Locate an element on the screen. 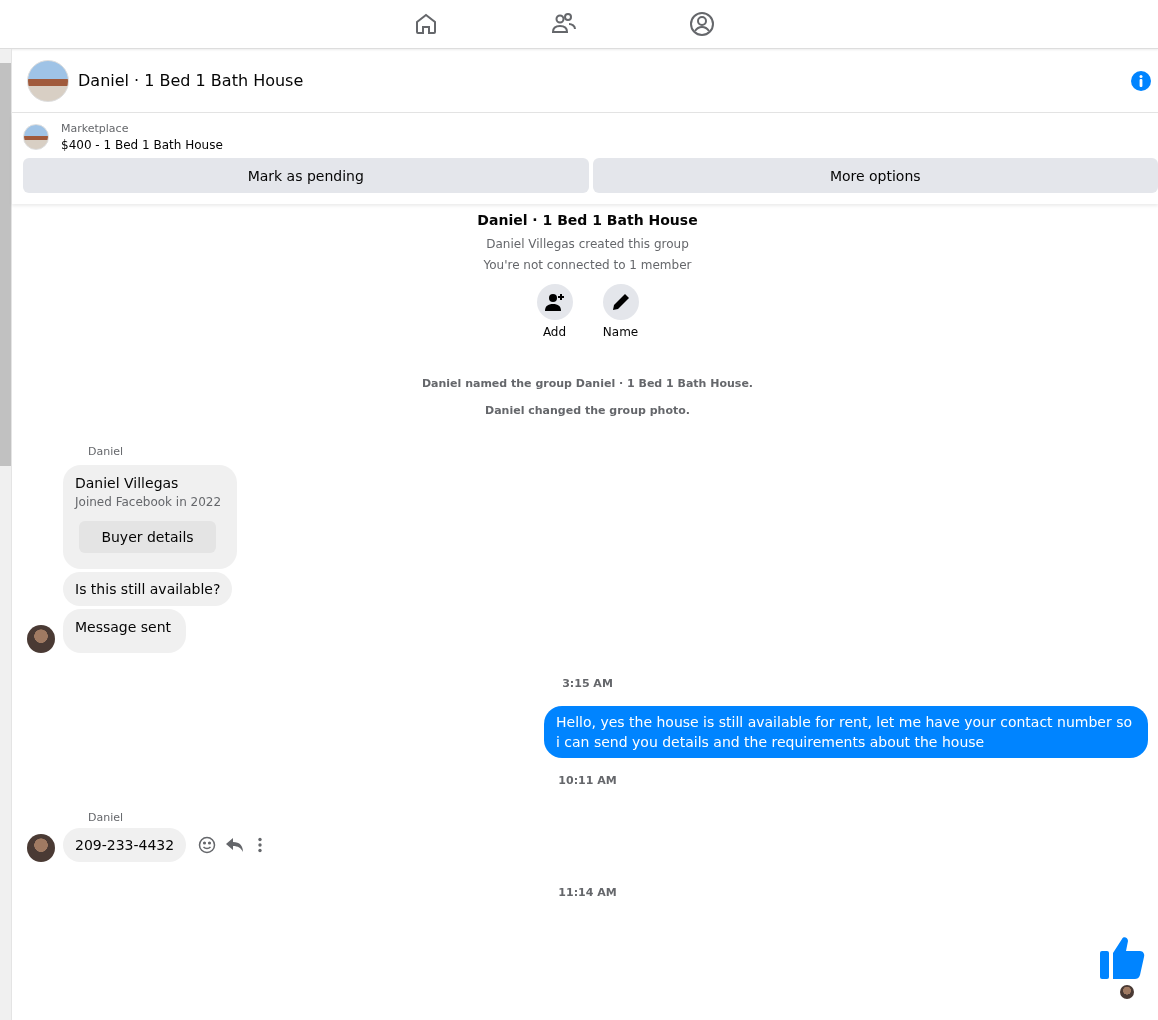 This screenshot has width=1158, height=1020. reply-button is located at coordinates (235, 845).